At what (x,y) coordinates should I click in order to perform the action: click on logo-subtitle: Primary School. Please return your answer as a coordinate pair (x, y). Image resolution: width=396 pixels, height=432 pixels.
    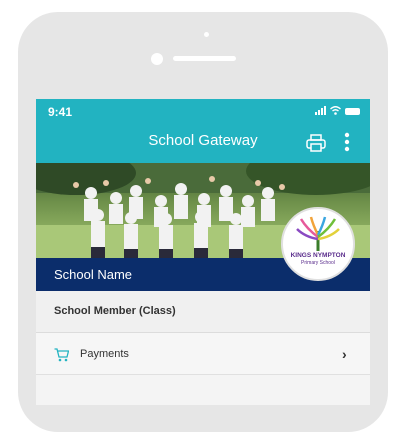
    Looking at the image, I should click on (318, 263).